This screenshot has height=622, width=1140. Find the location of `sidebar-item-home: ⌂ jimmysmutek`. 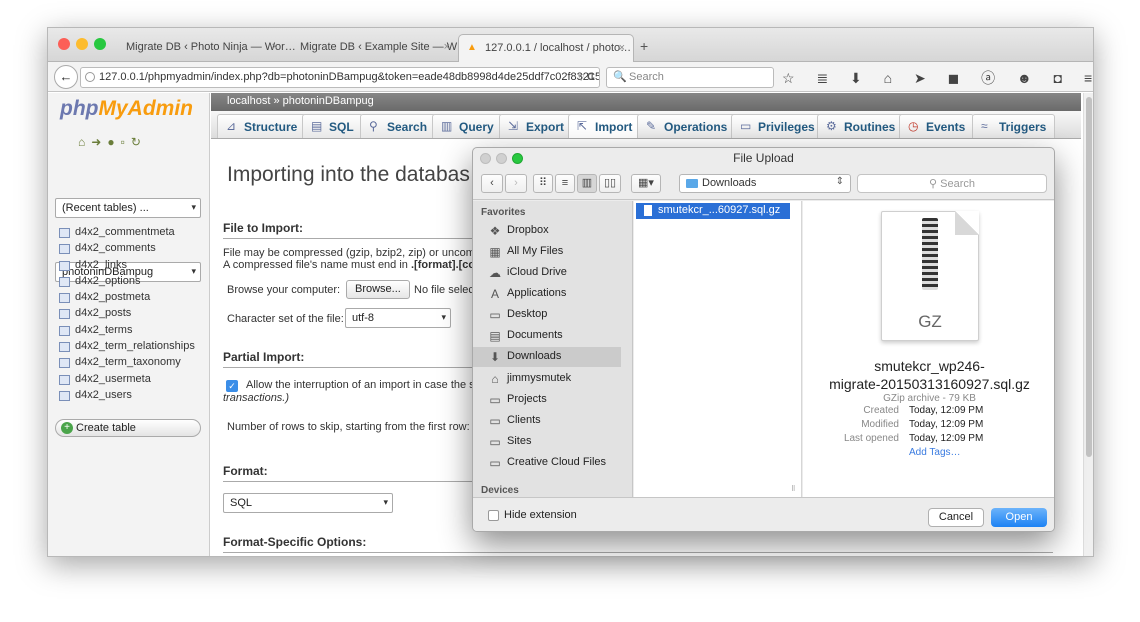

sidebar-item-home: ⌂ jimmysmutek is located at coordinates (547, 379).